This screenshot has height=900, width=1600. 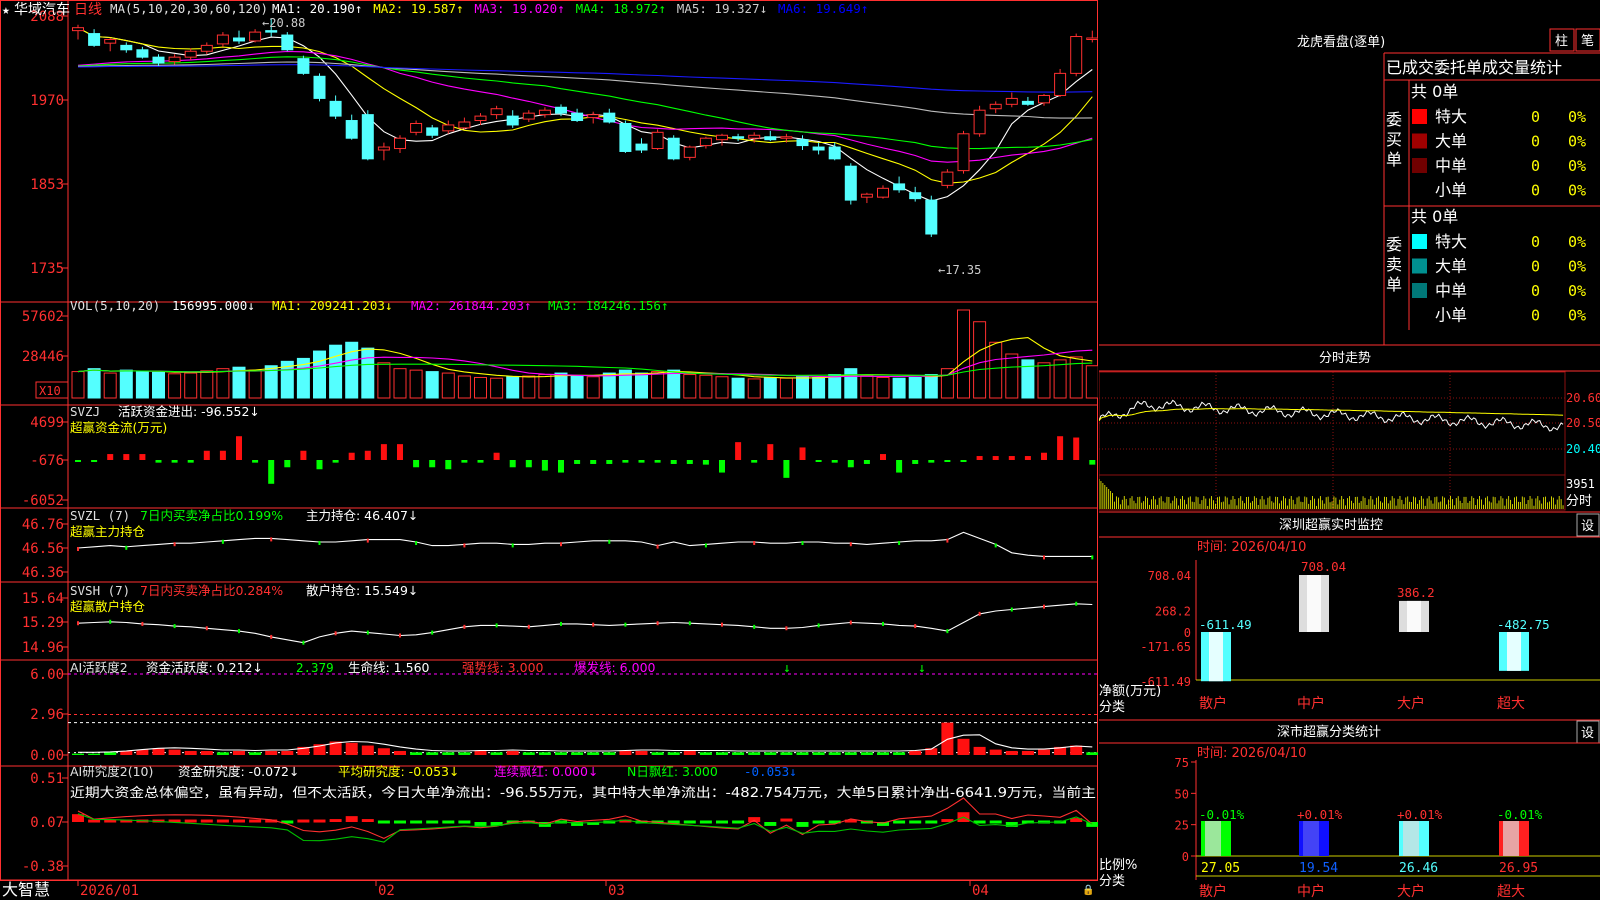 What do you see at coordinates (1322, 595) in the screenshot?
I see `monitor-bar: 708.04` at bounding box center [1322, 595].